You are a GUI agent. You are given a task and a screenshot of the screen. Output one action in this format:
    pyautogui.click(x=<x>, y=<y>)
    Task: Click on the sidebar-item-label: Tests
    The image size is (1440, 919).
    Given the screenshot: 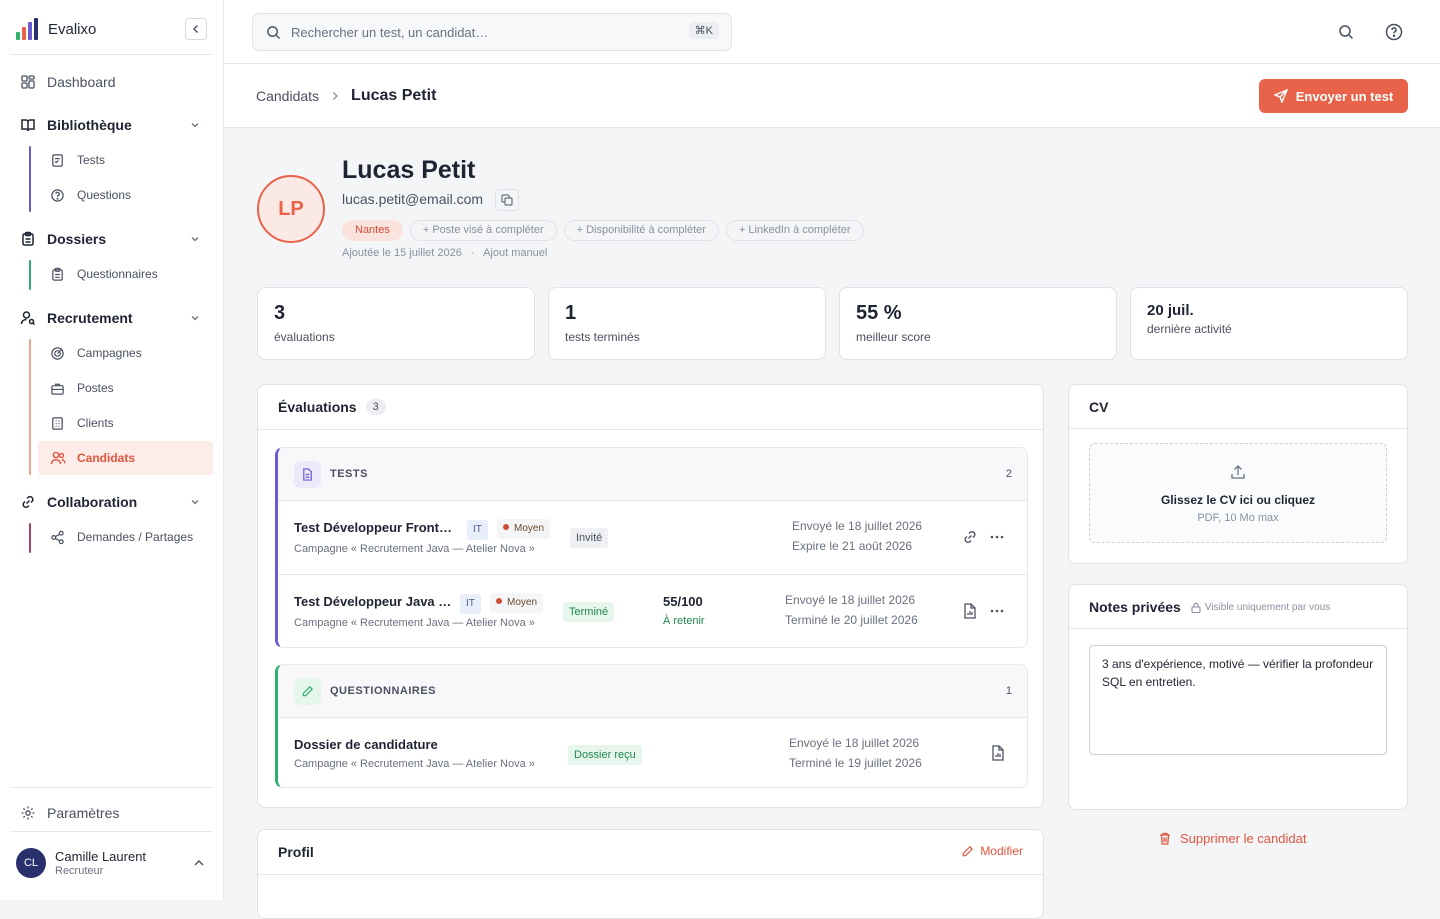 What is the action you would take?
    pyautogui.click(x=91, y=160)
    